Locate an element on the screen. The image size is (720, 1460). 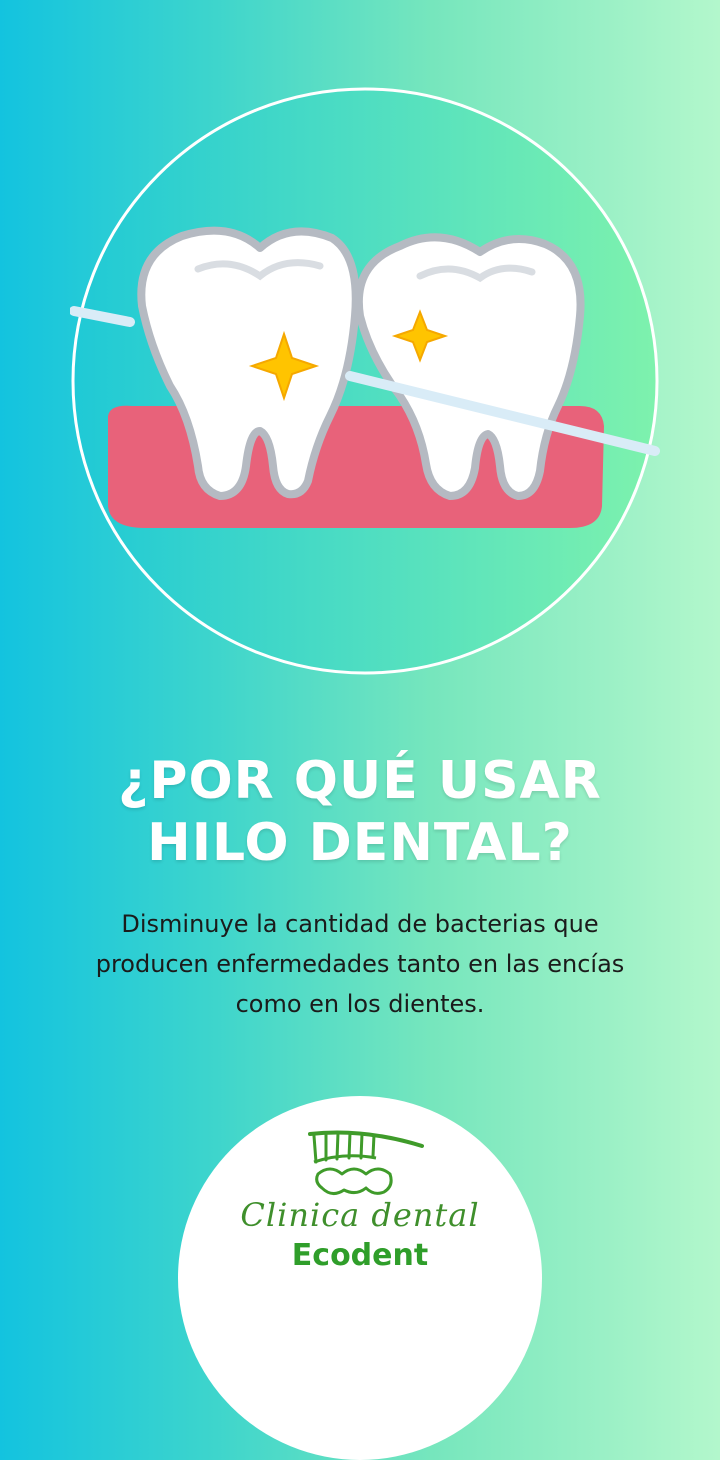
headline: ¿POR QUÉ USAR HILO DENTAL? is located at coordinates (360, 812).